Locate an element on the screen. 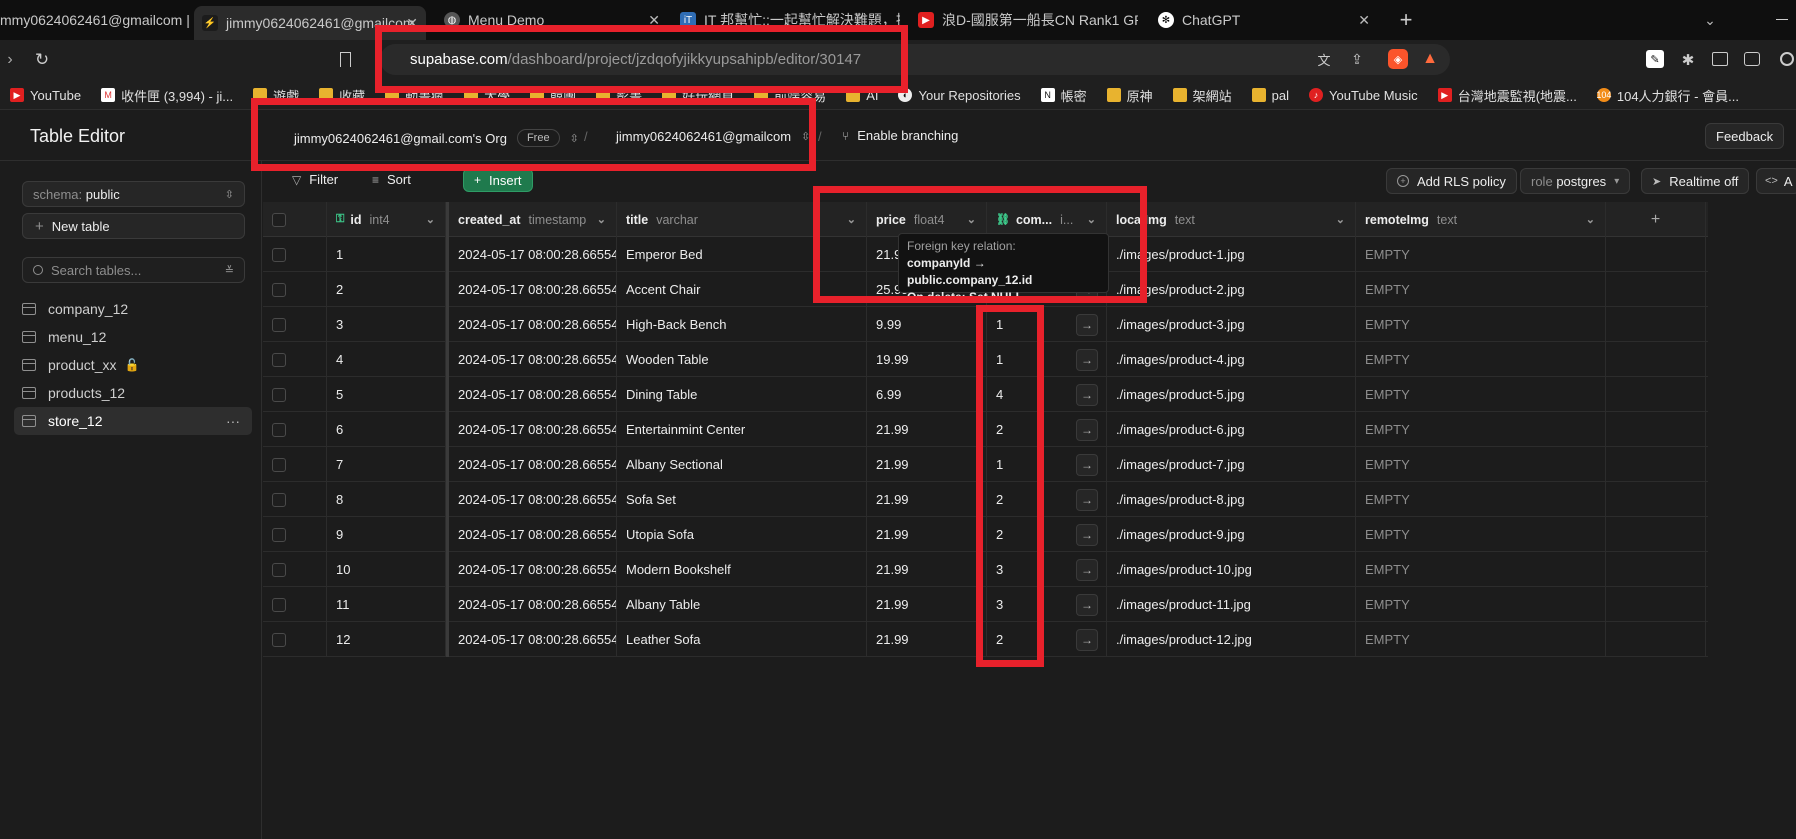 The image size is (1796, 839). bookmark-item: 影畫 is located at coordinates (619, 95).